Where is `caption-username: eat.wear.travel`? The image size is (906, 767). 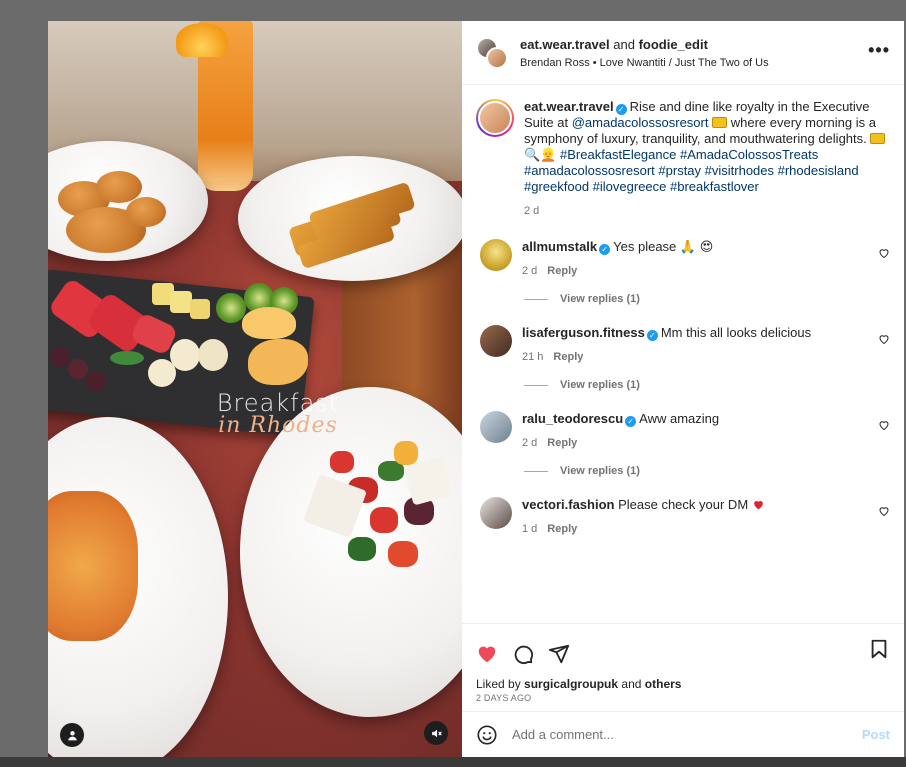
caption-username: eat.wear.travel is located at coordinates (569, 106).